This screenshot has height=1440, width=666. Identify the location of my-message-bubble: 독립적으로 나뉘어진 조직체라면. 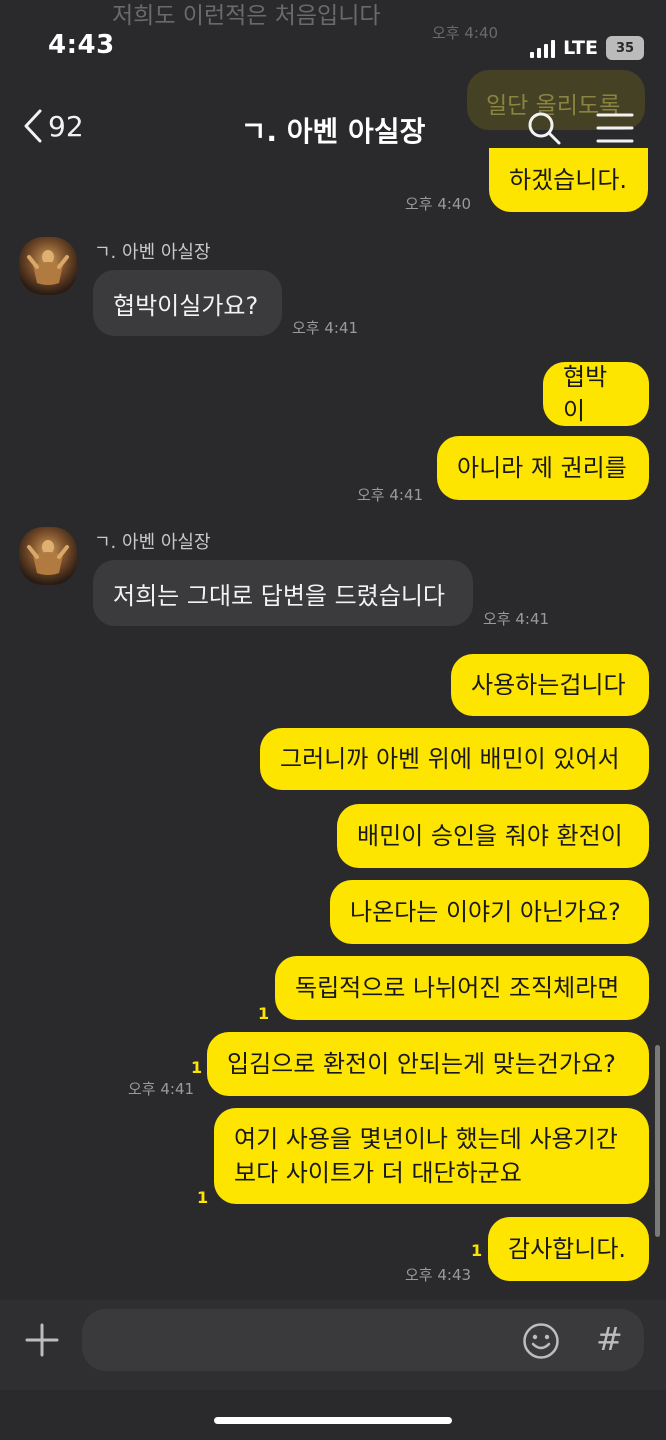
(462, 988).